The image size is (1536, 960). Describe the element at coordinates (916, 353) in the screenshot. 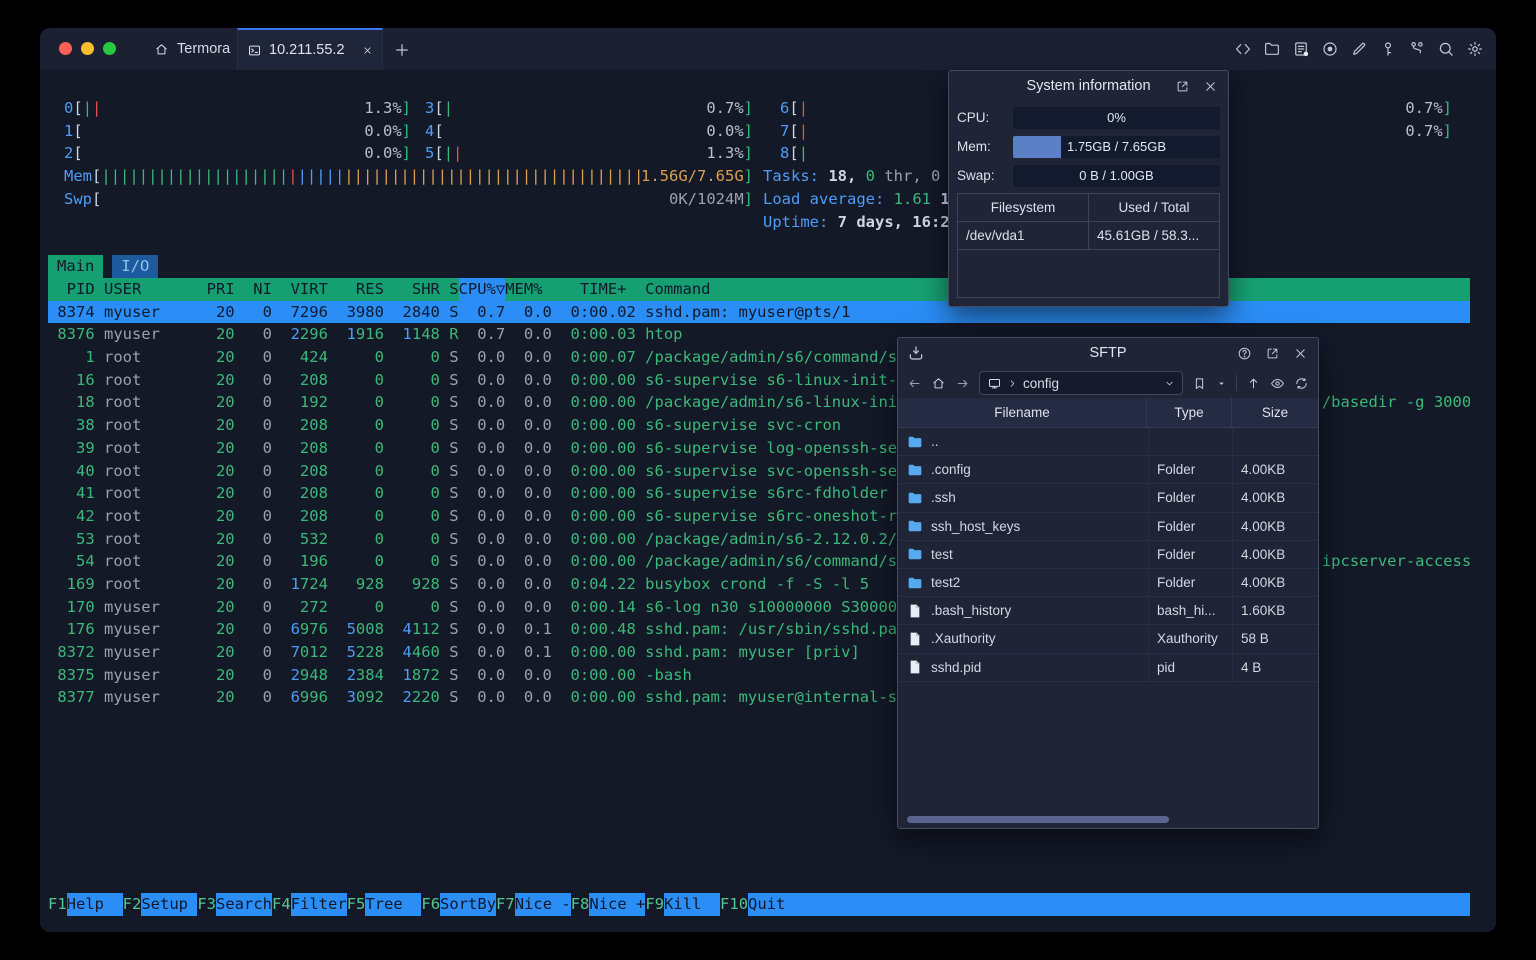

I see `download-icon` at that location.